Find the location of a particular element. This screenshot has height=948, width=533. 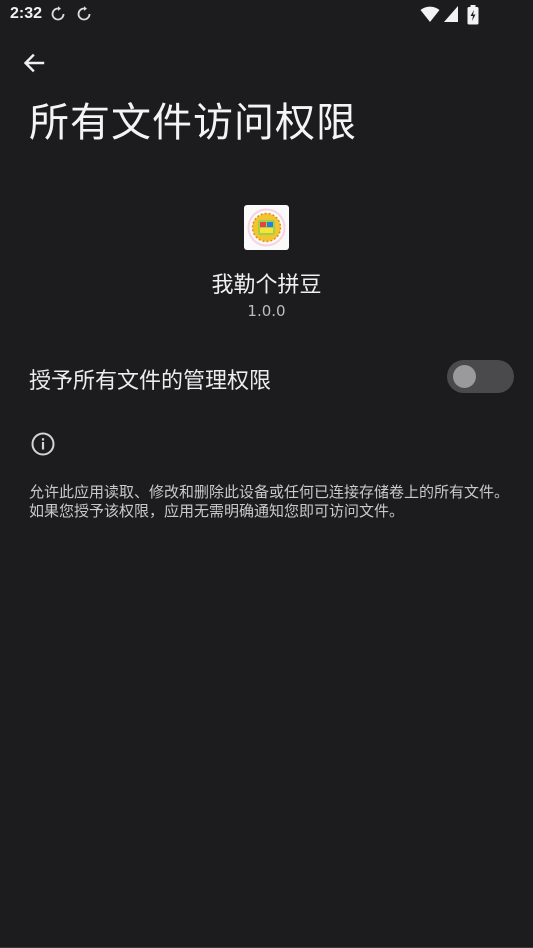

status-time: 2:32 is located at coordinates (26, 13).